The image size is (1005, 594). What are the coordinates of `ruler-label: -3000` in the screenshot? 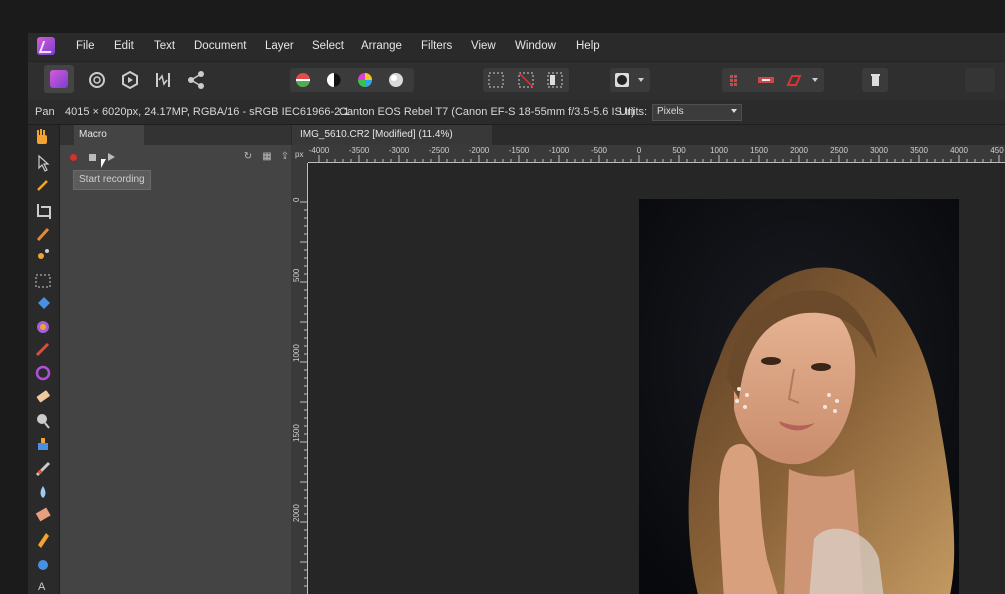 It's located at (399, 150).